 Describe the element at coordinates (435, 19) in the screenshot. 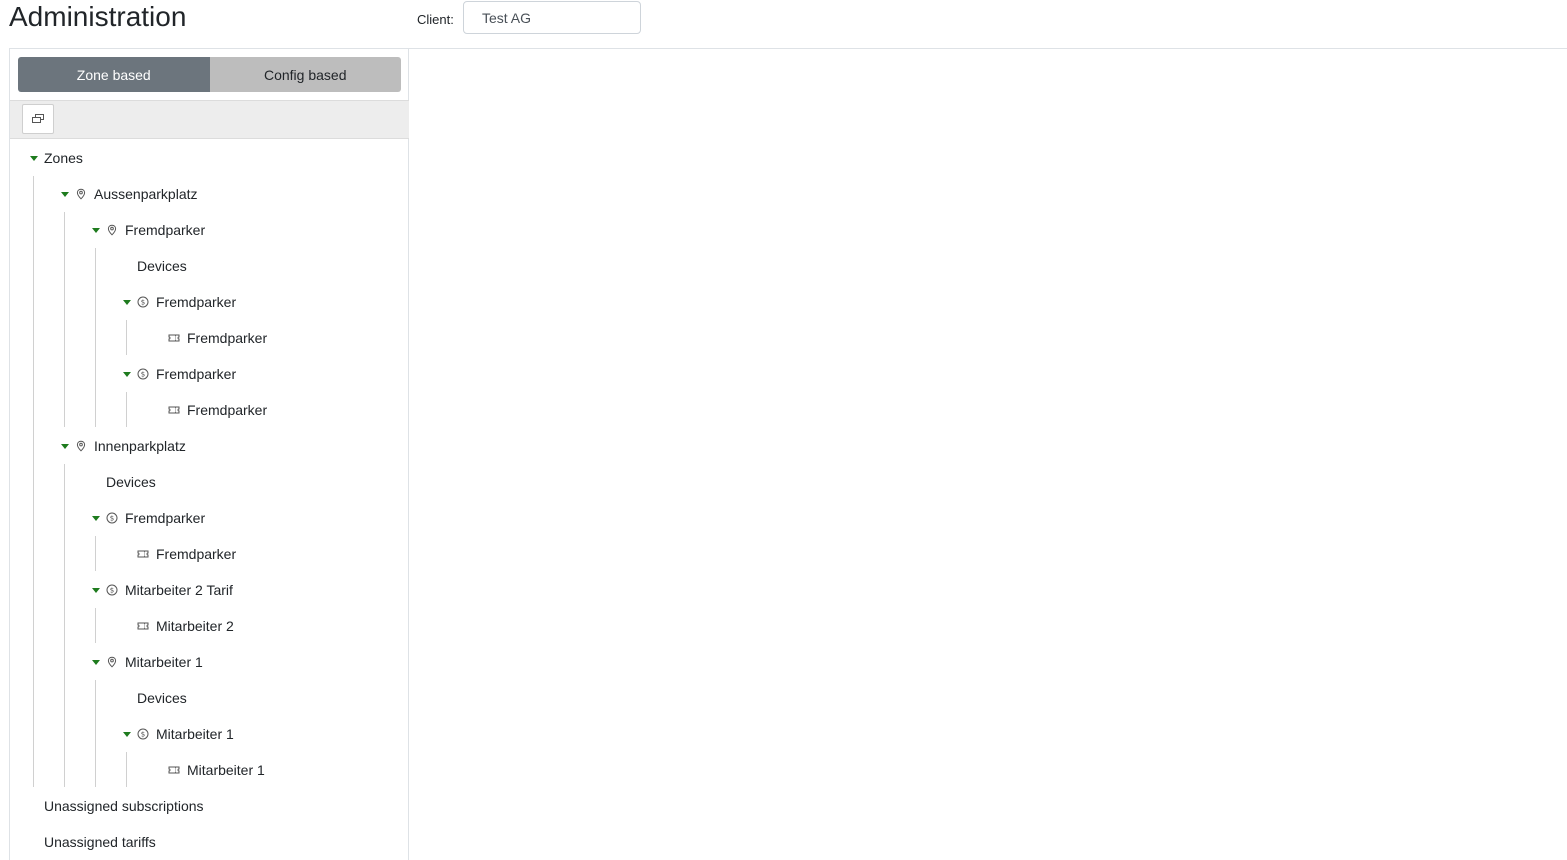

I see `client-label: Client:` at that location.